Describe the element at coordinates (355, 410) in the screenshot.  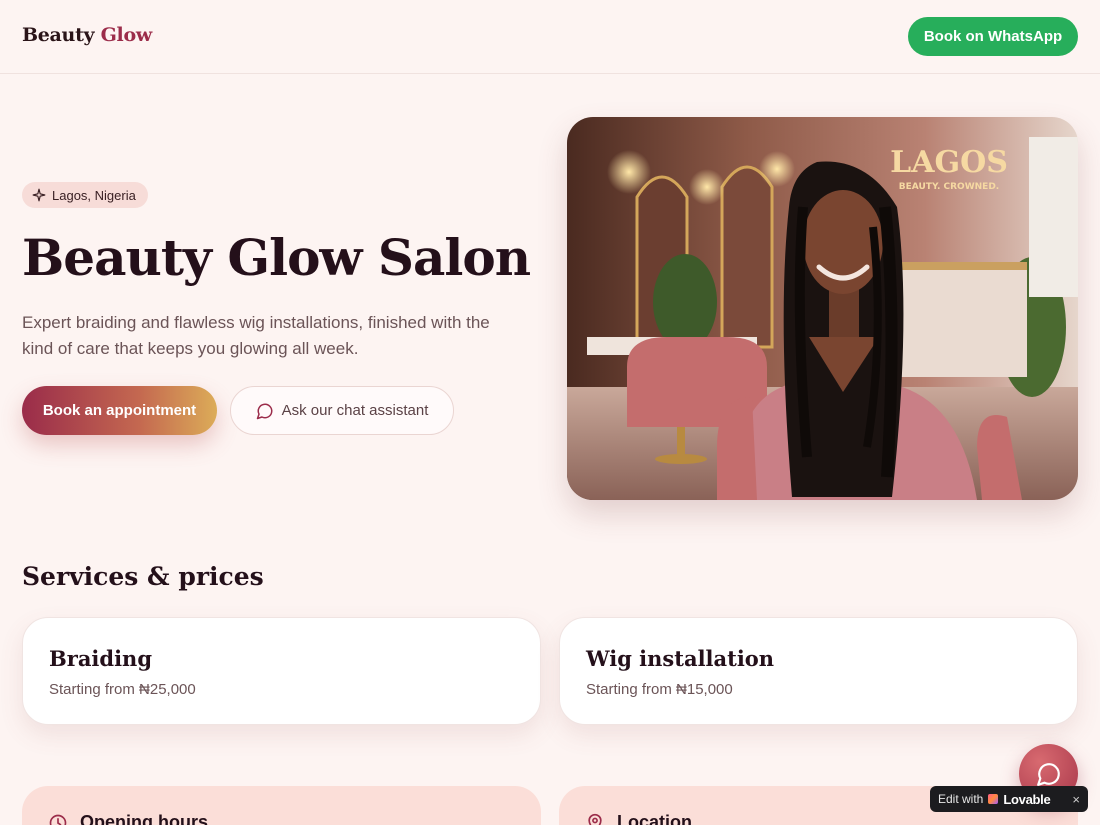
I see `chat-assistant-label: Ask our chat assistant` at that location.